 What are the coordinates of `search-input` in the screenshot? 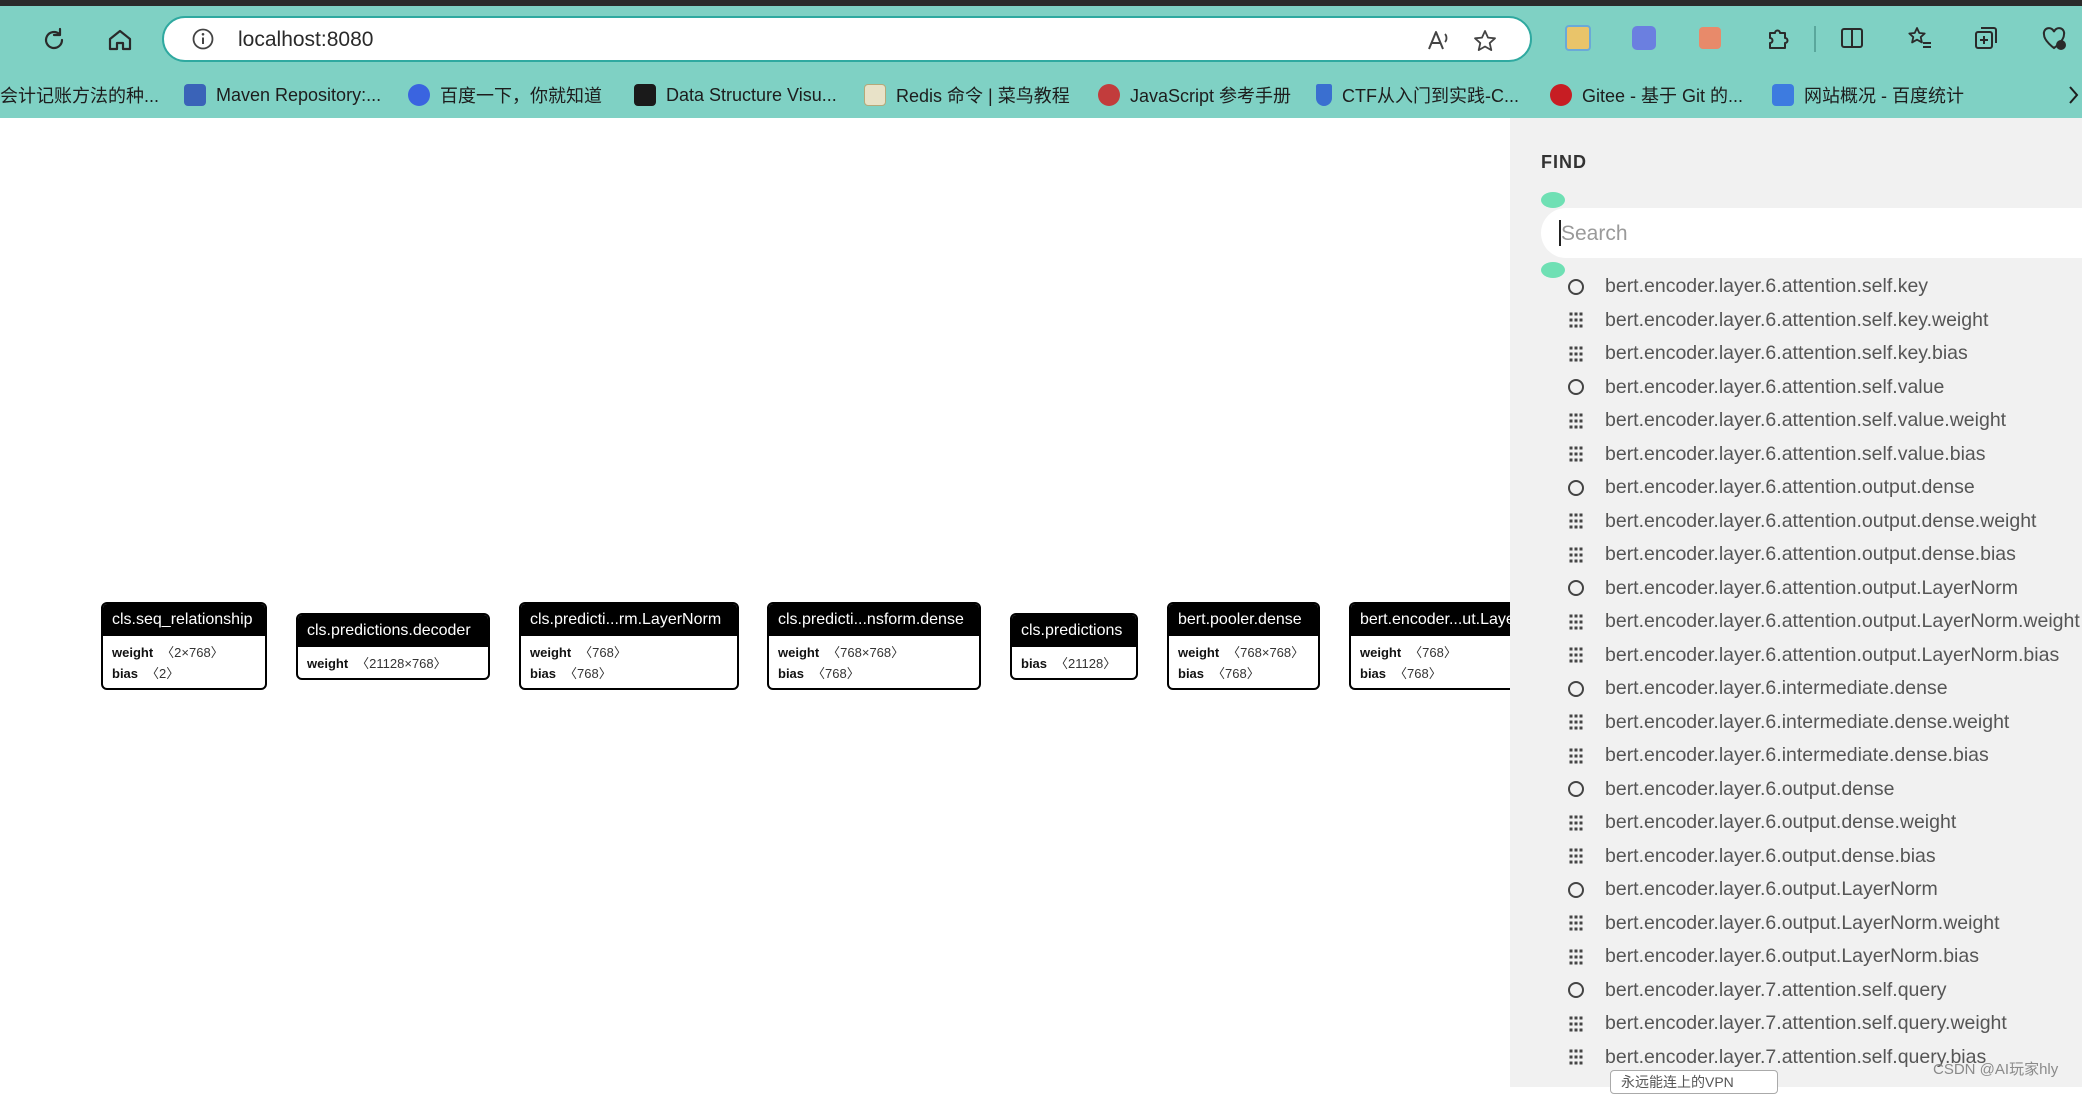 It's located at (1811, 234).